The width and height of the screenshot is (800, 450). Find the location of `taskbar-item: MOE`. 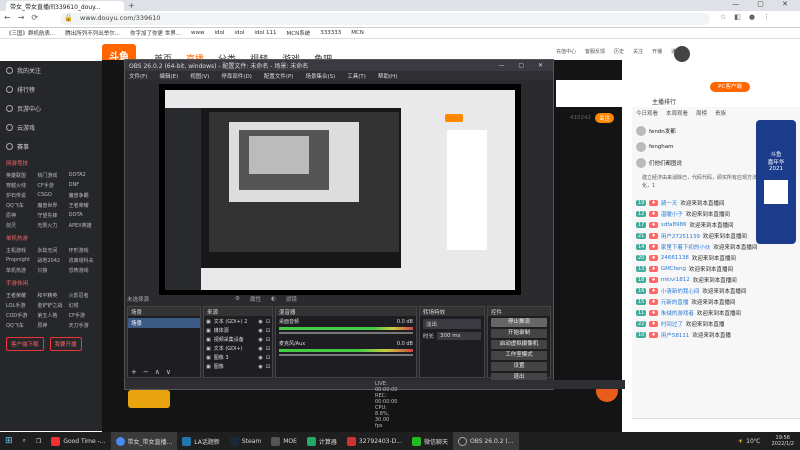

taskbar-item: MOE is located at coordinates (284, 441).